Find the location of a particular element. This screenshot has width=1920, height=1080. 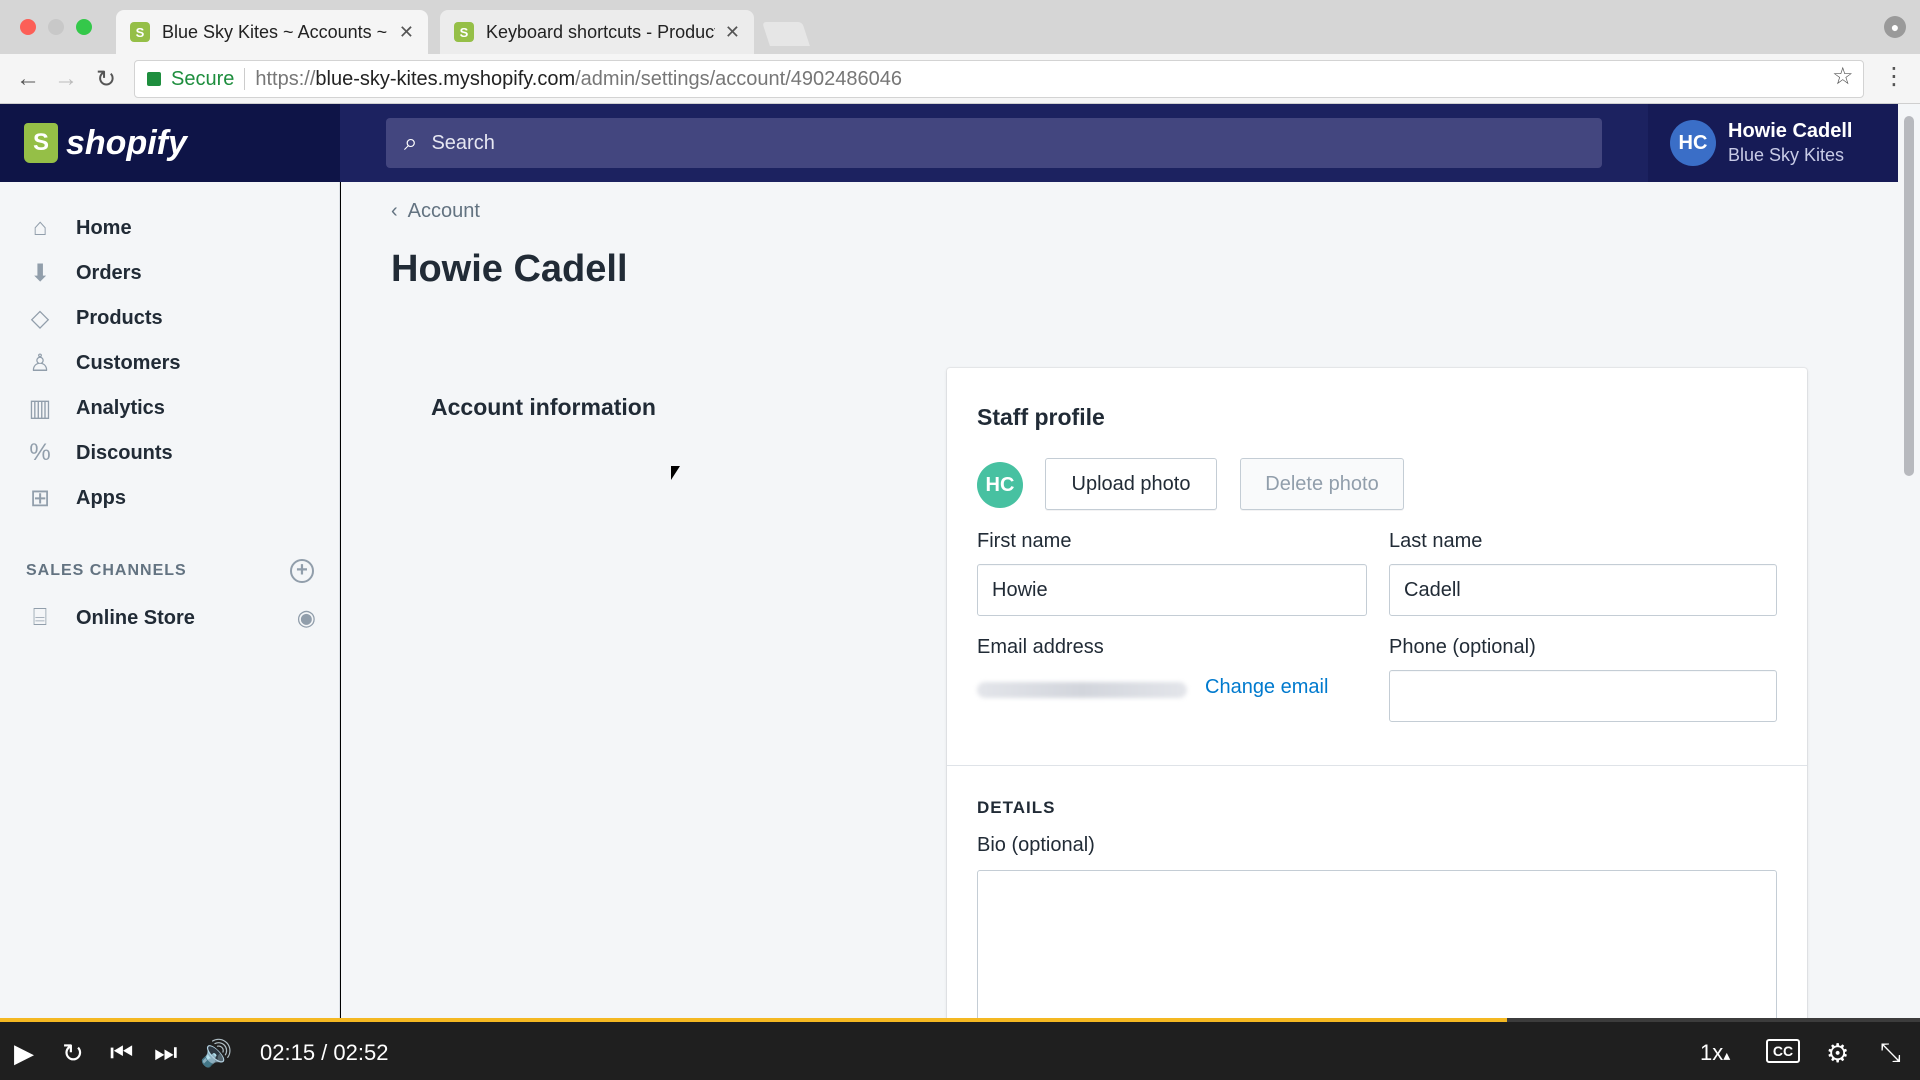

chevron-left-icon: ‹ is located at coordinates (394, 211).